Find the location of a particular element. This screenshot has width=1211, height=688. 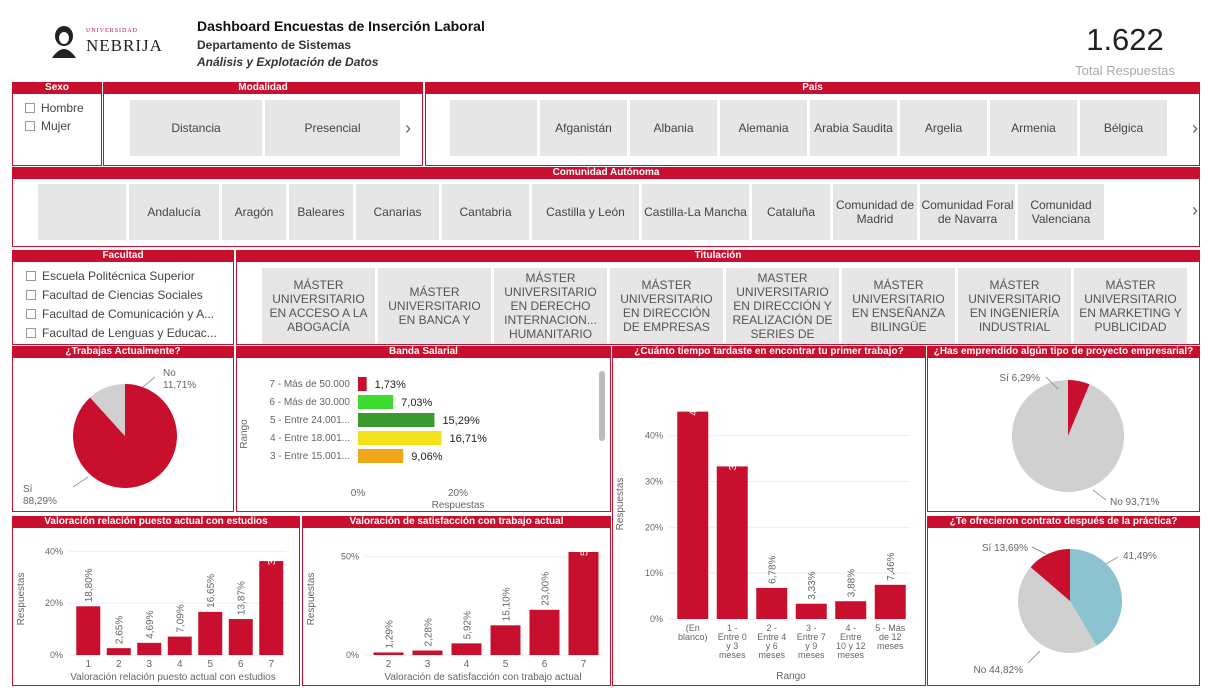

total-responses-label: Total Respuestas is located at coordinates (1125, 70).